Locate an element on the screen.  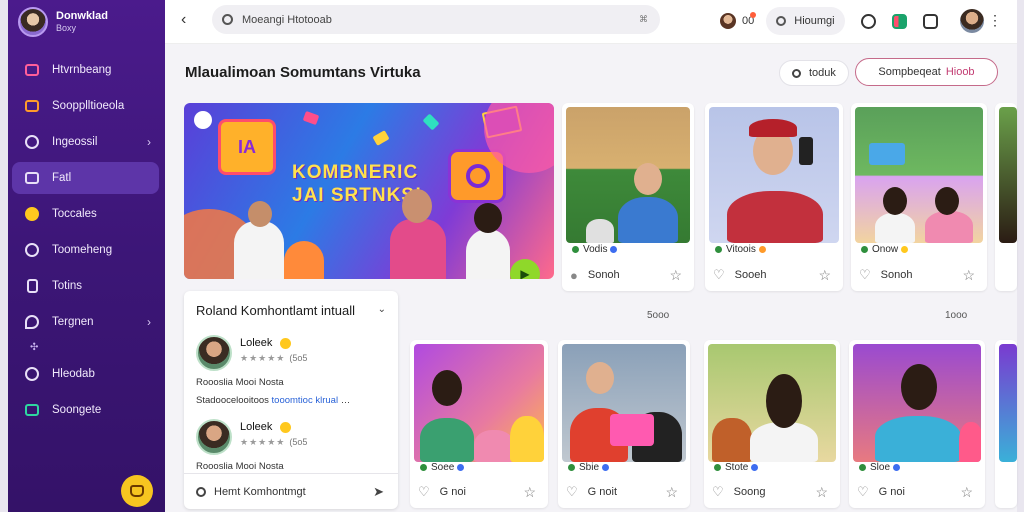
sidebar-item-6: Totins is located at coordinates (85, 286).